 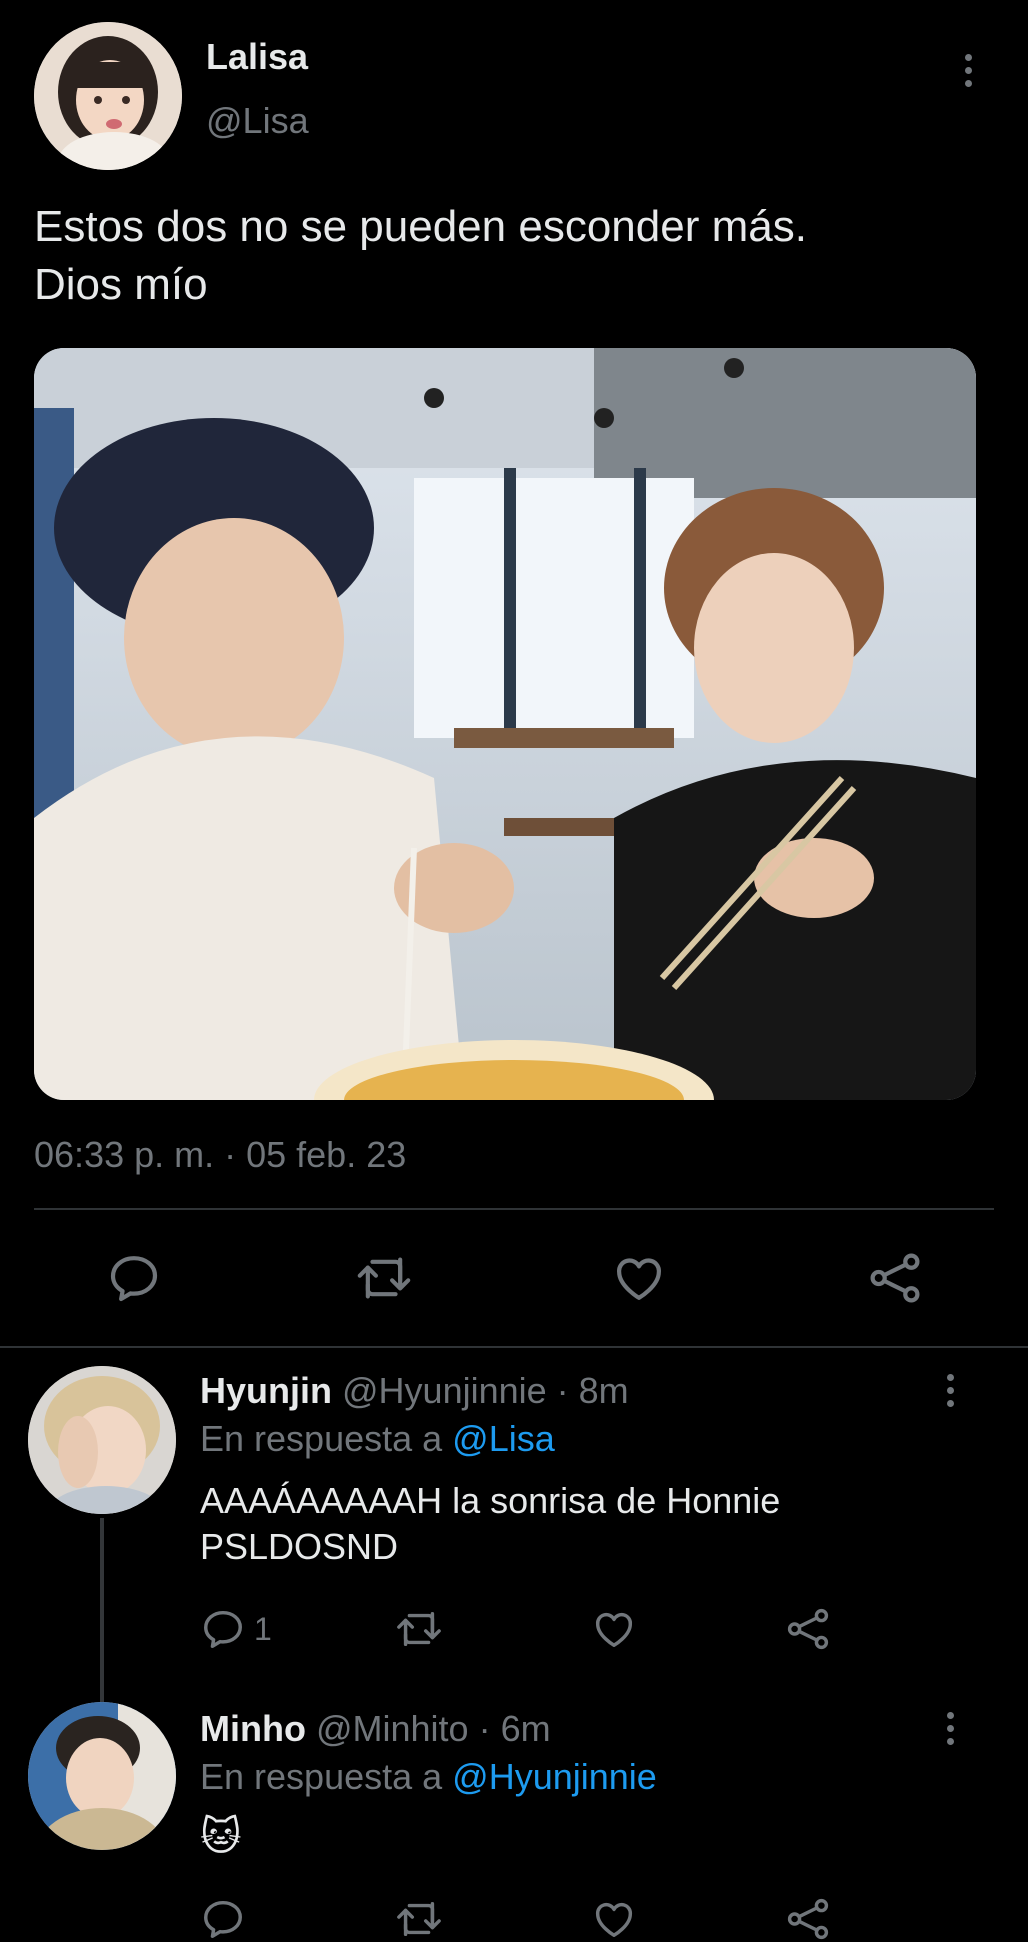 What do you see at coordinates (490, 1524) in the screenshot?
I see `reply-text: AAAÁAAAAAH la sonrisa de Honnie PSLDOSND` at bounding box center [490, 1524].